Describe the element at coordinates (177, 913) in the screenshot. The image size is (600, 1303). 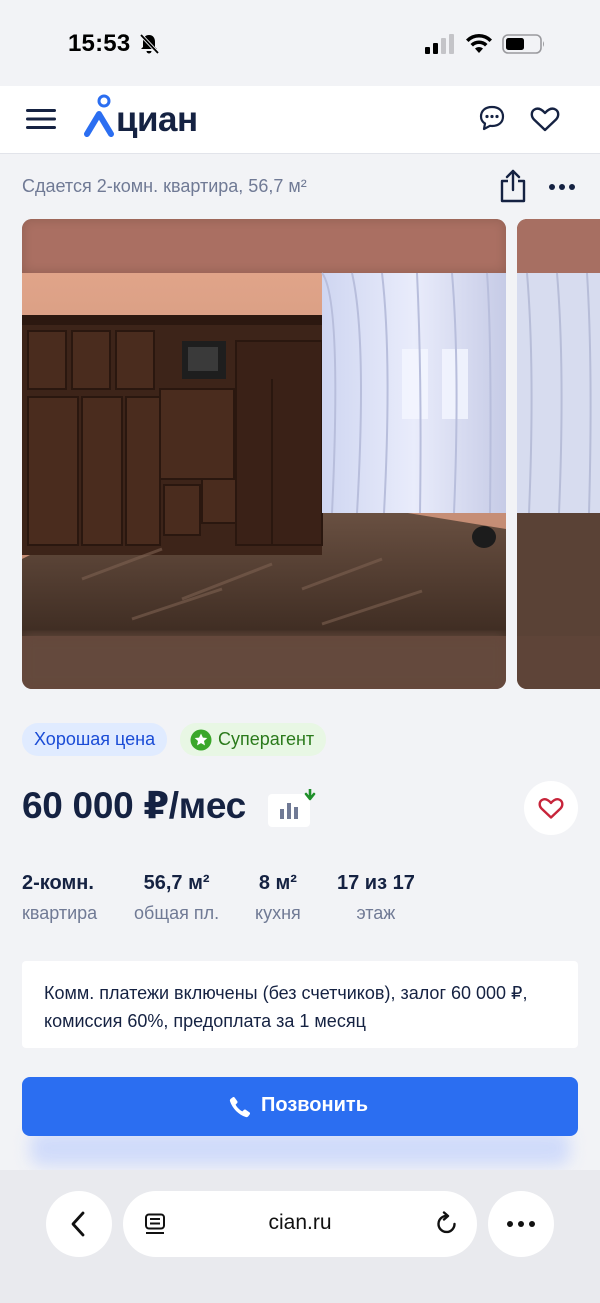
I see `param-label: общая пл.` at that location.